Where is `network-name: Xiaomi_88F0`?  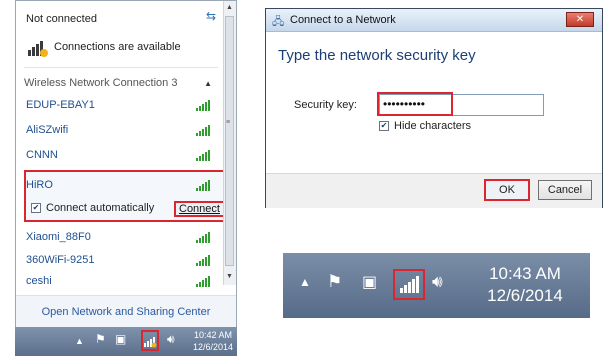 network-name: Xiaomi_88F0 is located at coordinates (58, 237).